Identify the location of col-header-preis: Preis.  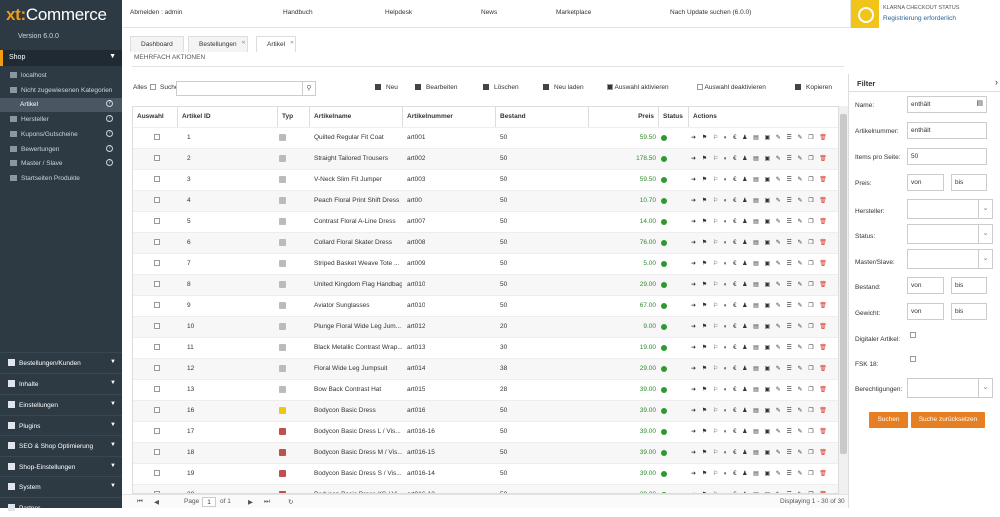
(624, 117).